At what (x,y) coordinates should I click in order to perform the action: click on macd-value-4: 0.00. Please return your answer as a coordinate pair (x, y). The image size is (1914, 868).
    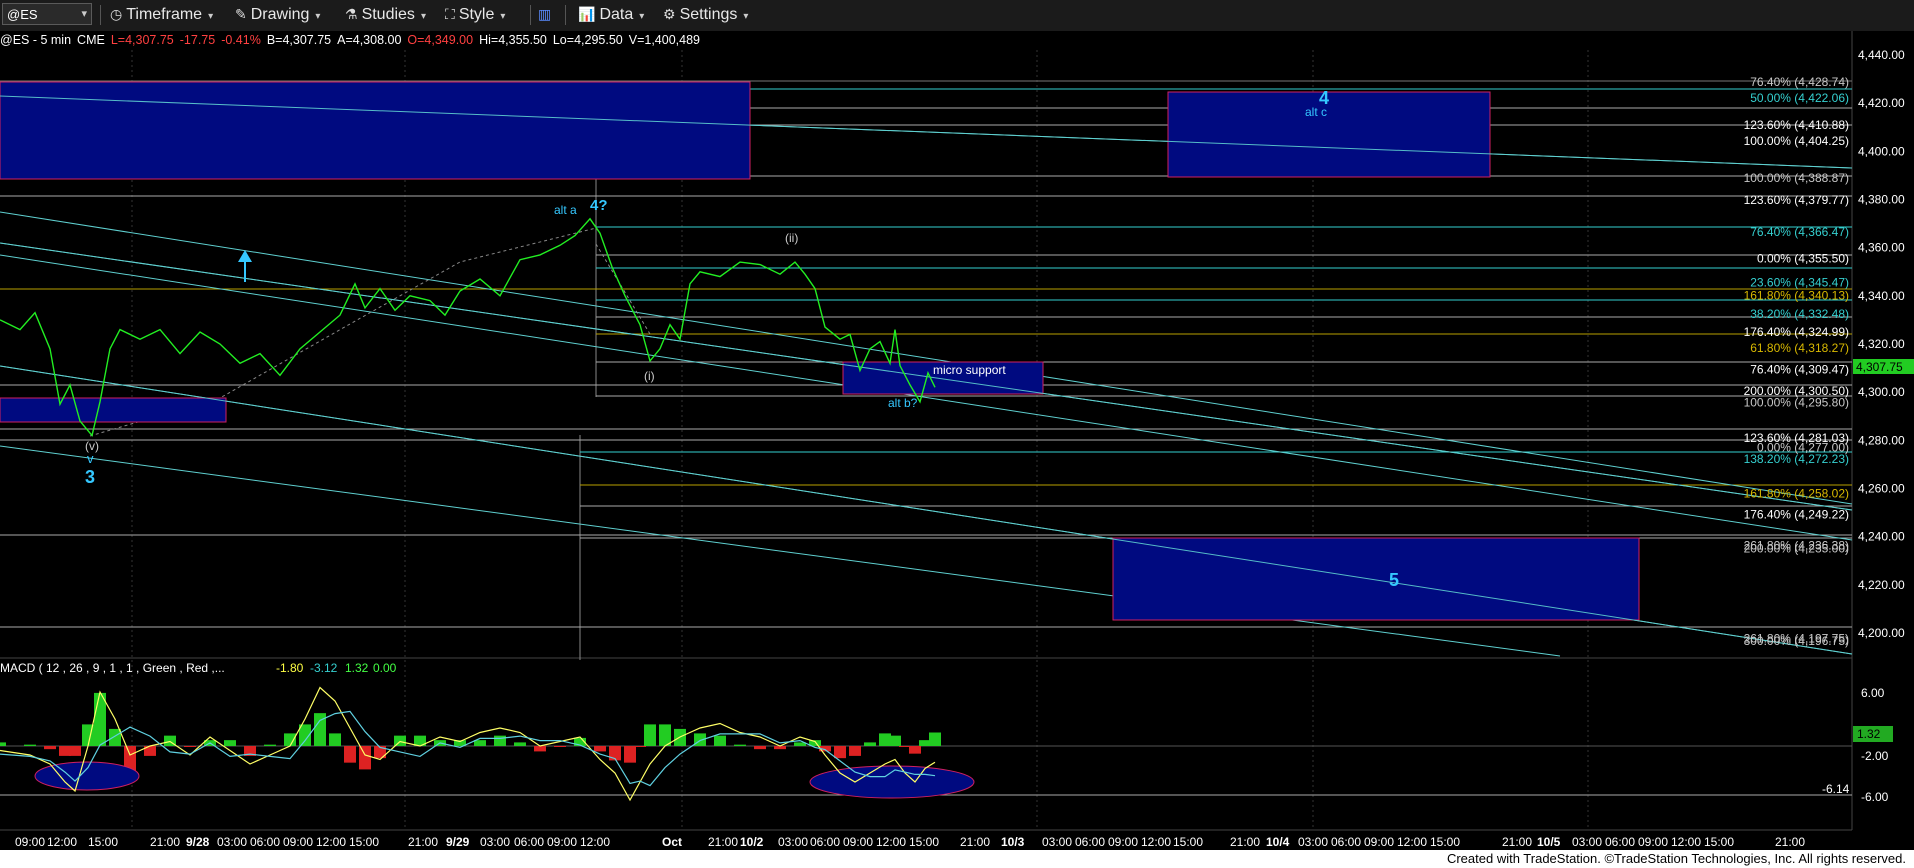
    Looking at the image, I should click on (385, 668).